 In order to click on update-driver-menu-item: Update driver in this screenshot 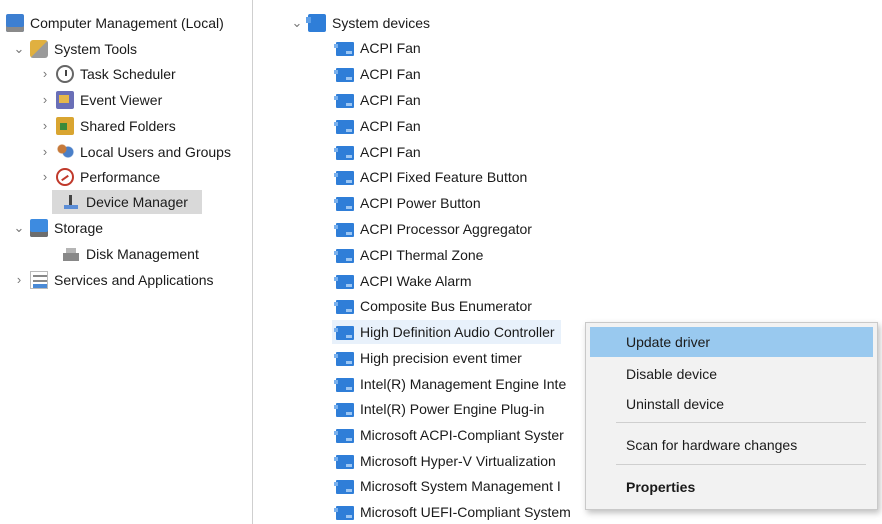, I will do `click(731, 342)`.